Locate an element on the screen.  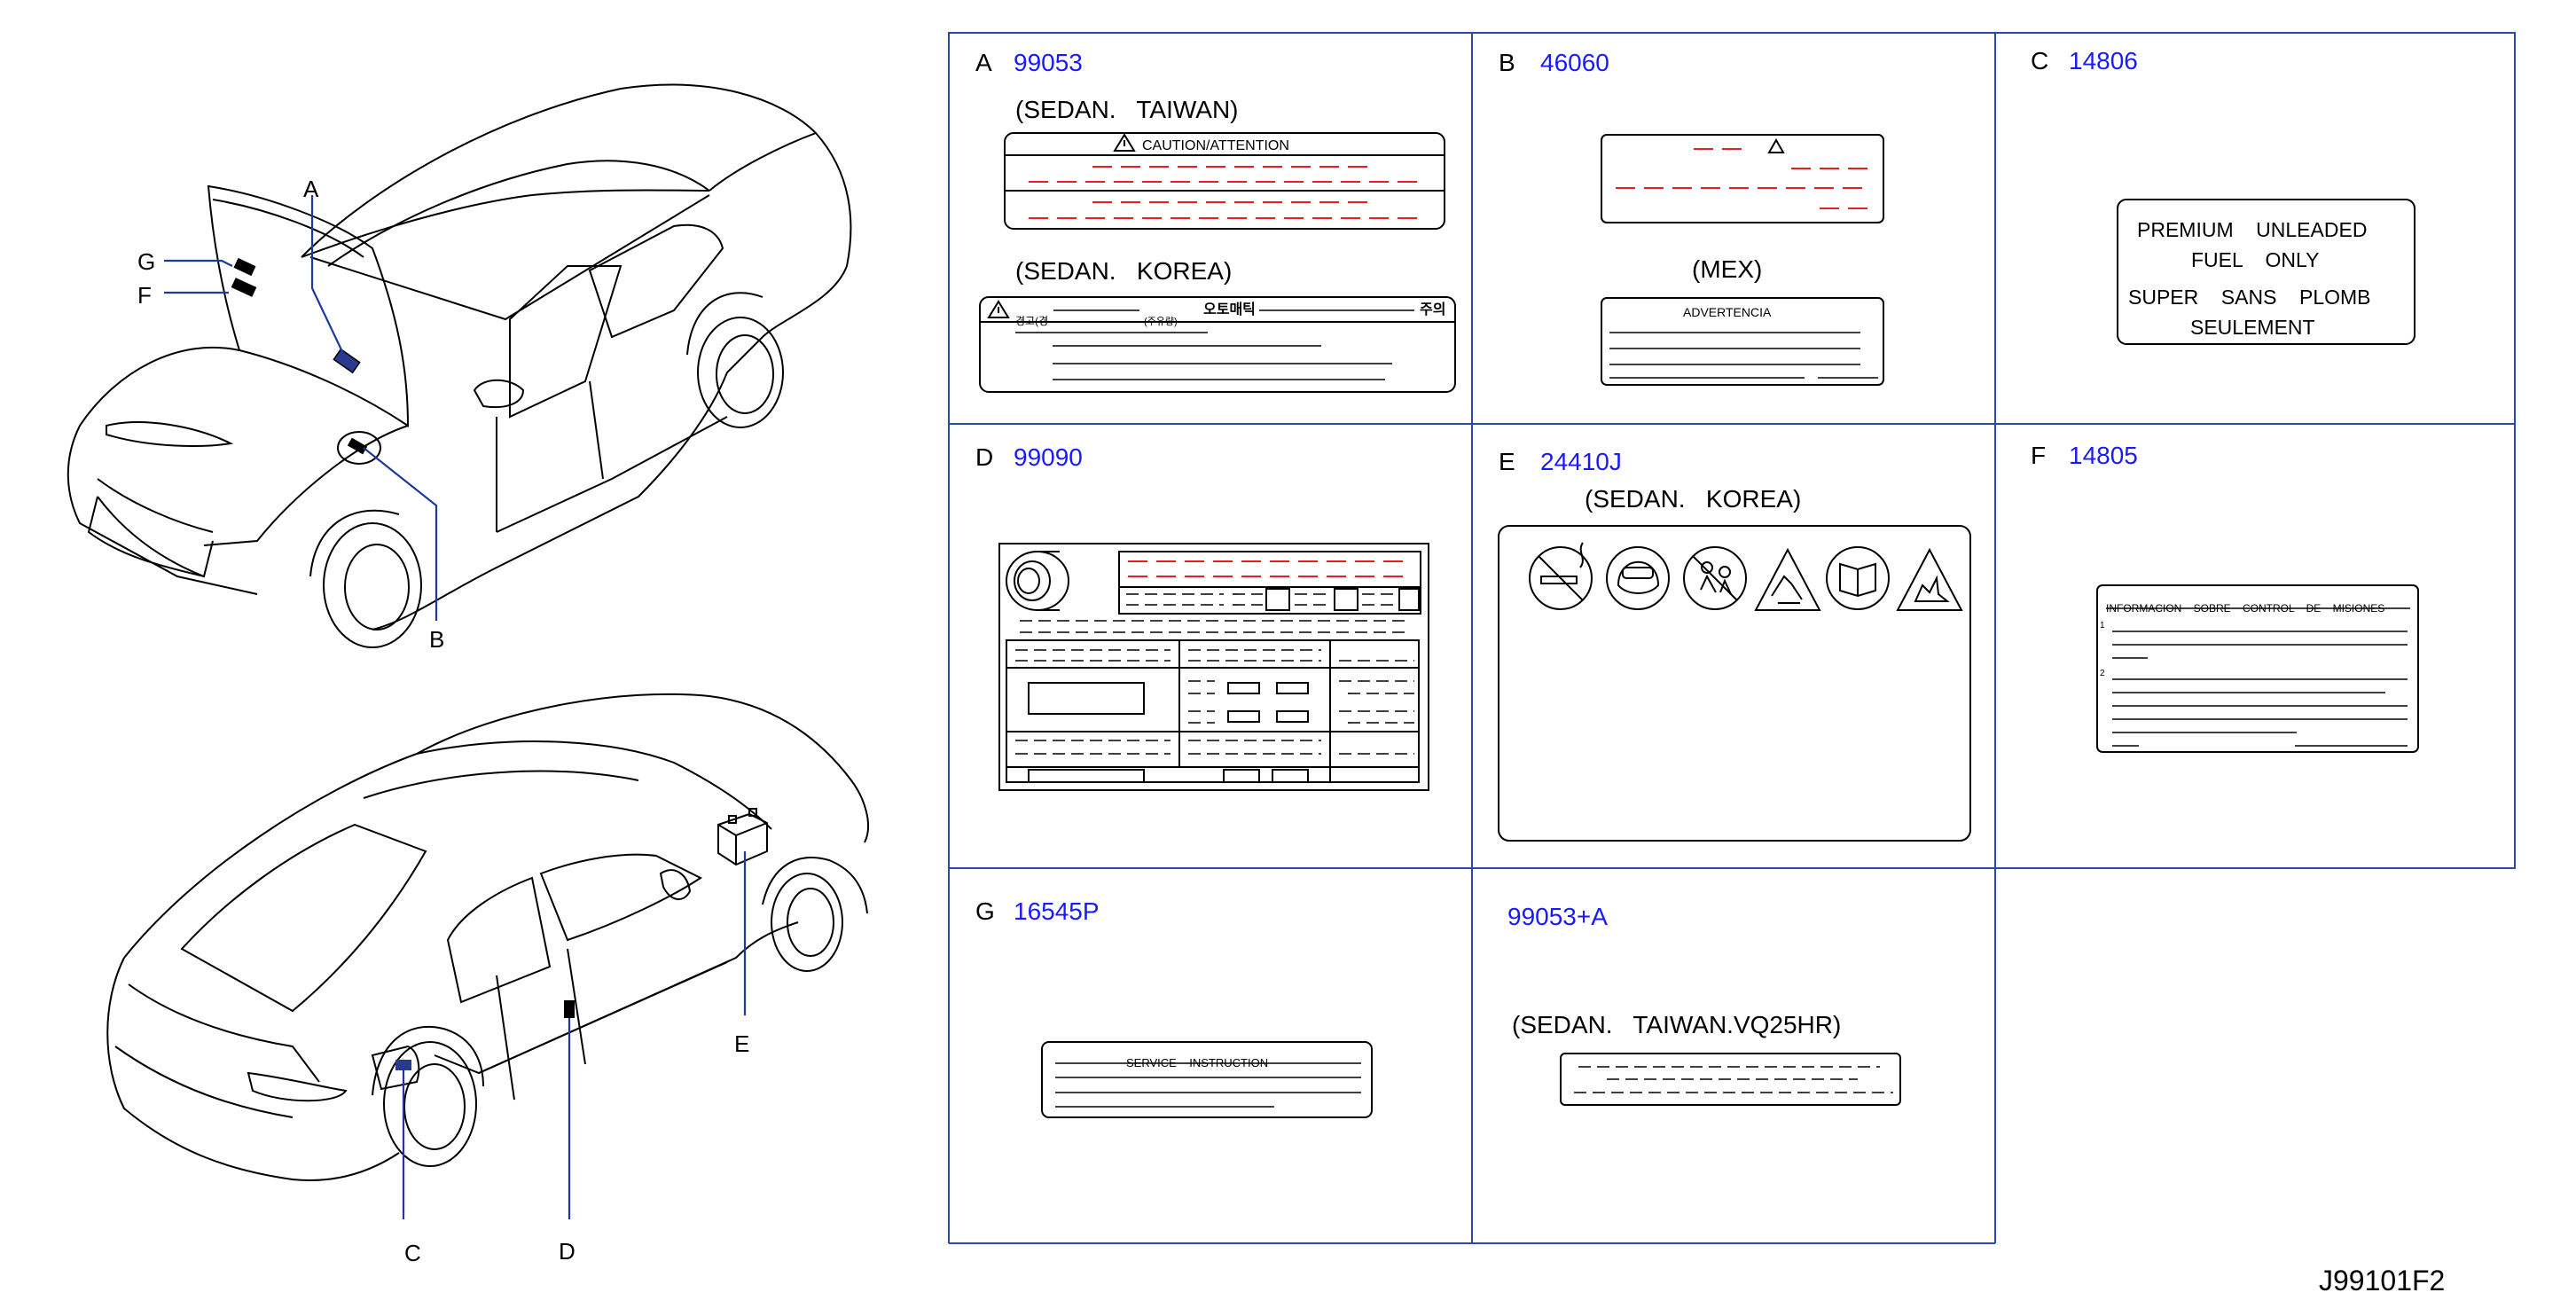
label-c-line-3: SUPER SANS PLOMB is located at coordinates (2249, 297).